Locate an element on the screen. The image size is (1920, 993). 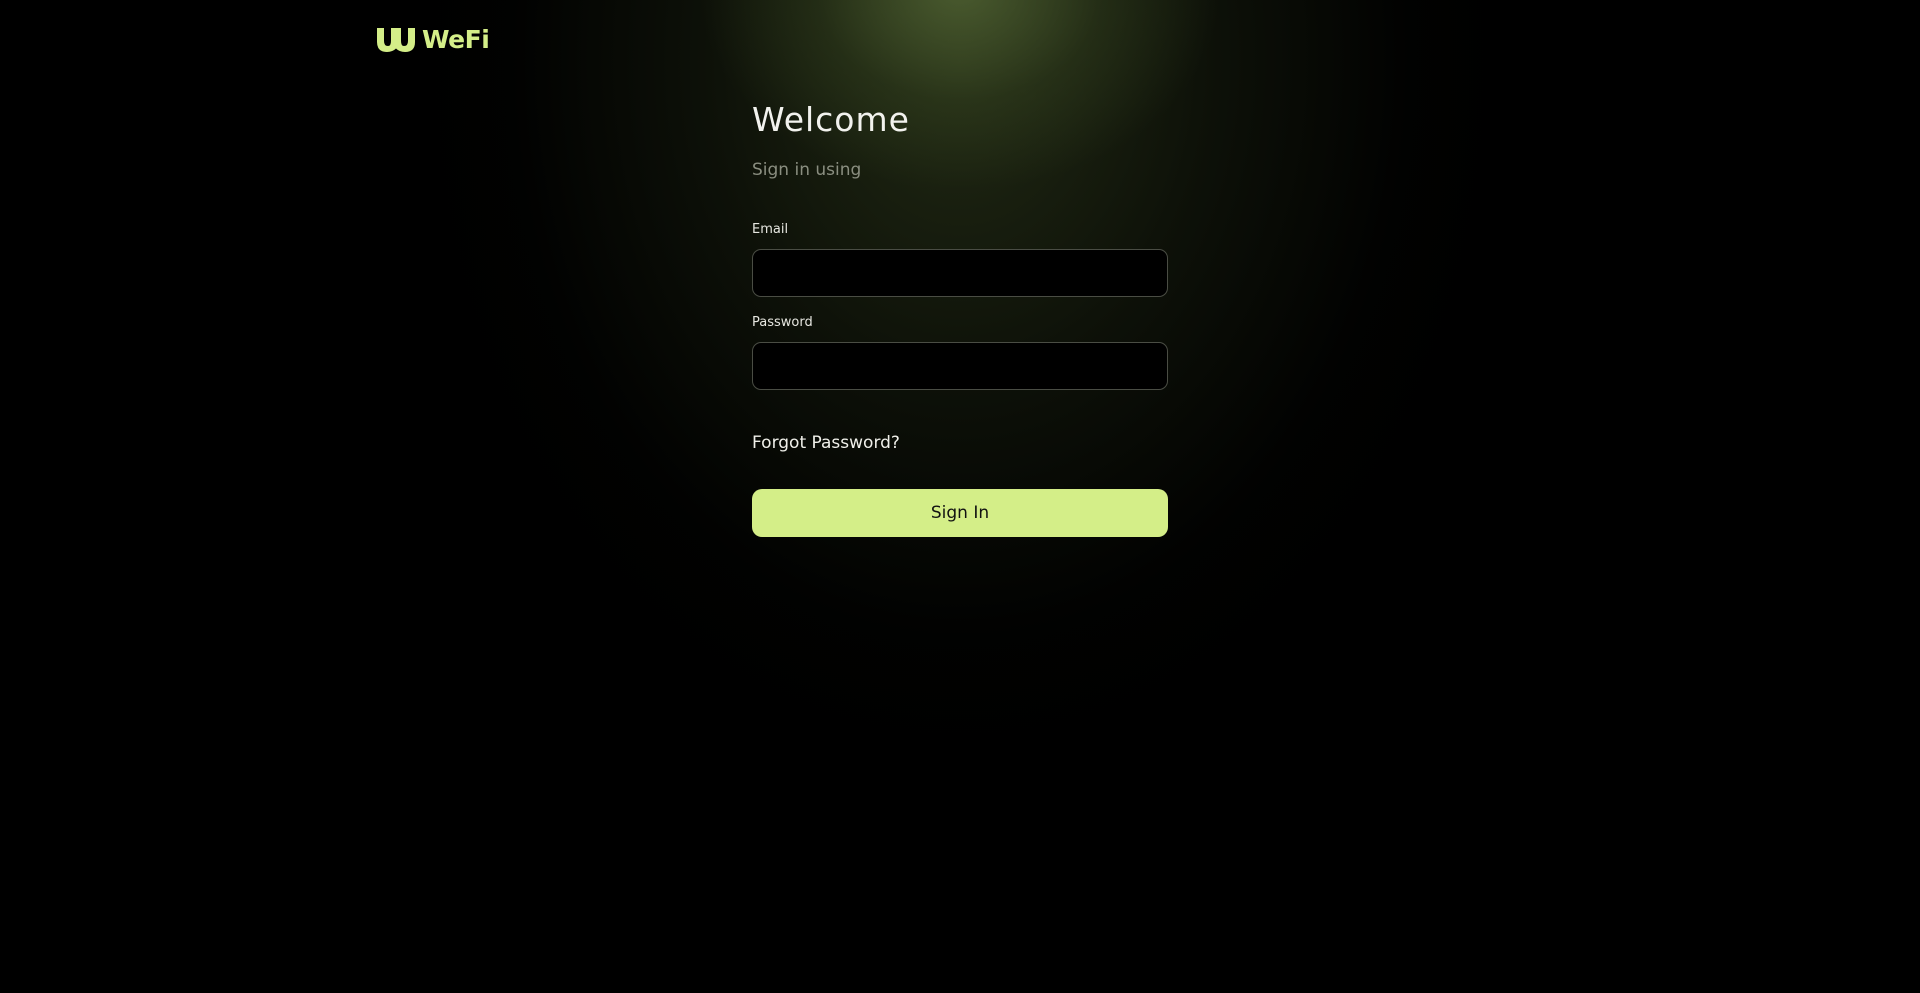
page-title: Welcome is located at coordinates (831, 119).